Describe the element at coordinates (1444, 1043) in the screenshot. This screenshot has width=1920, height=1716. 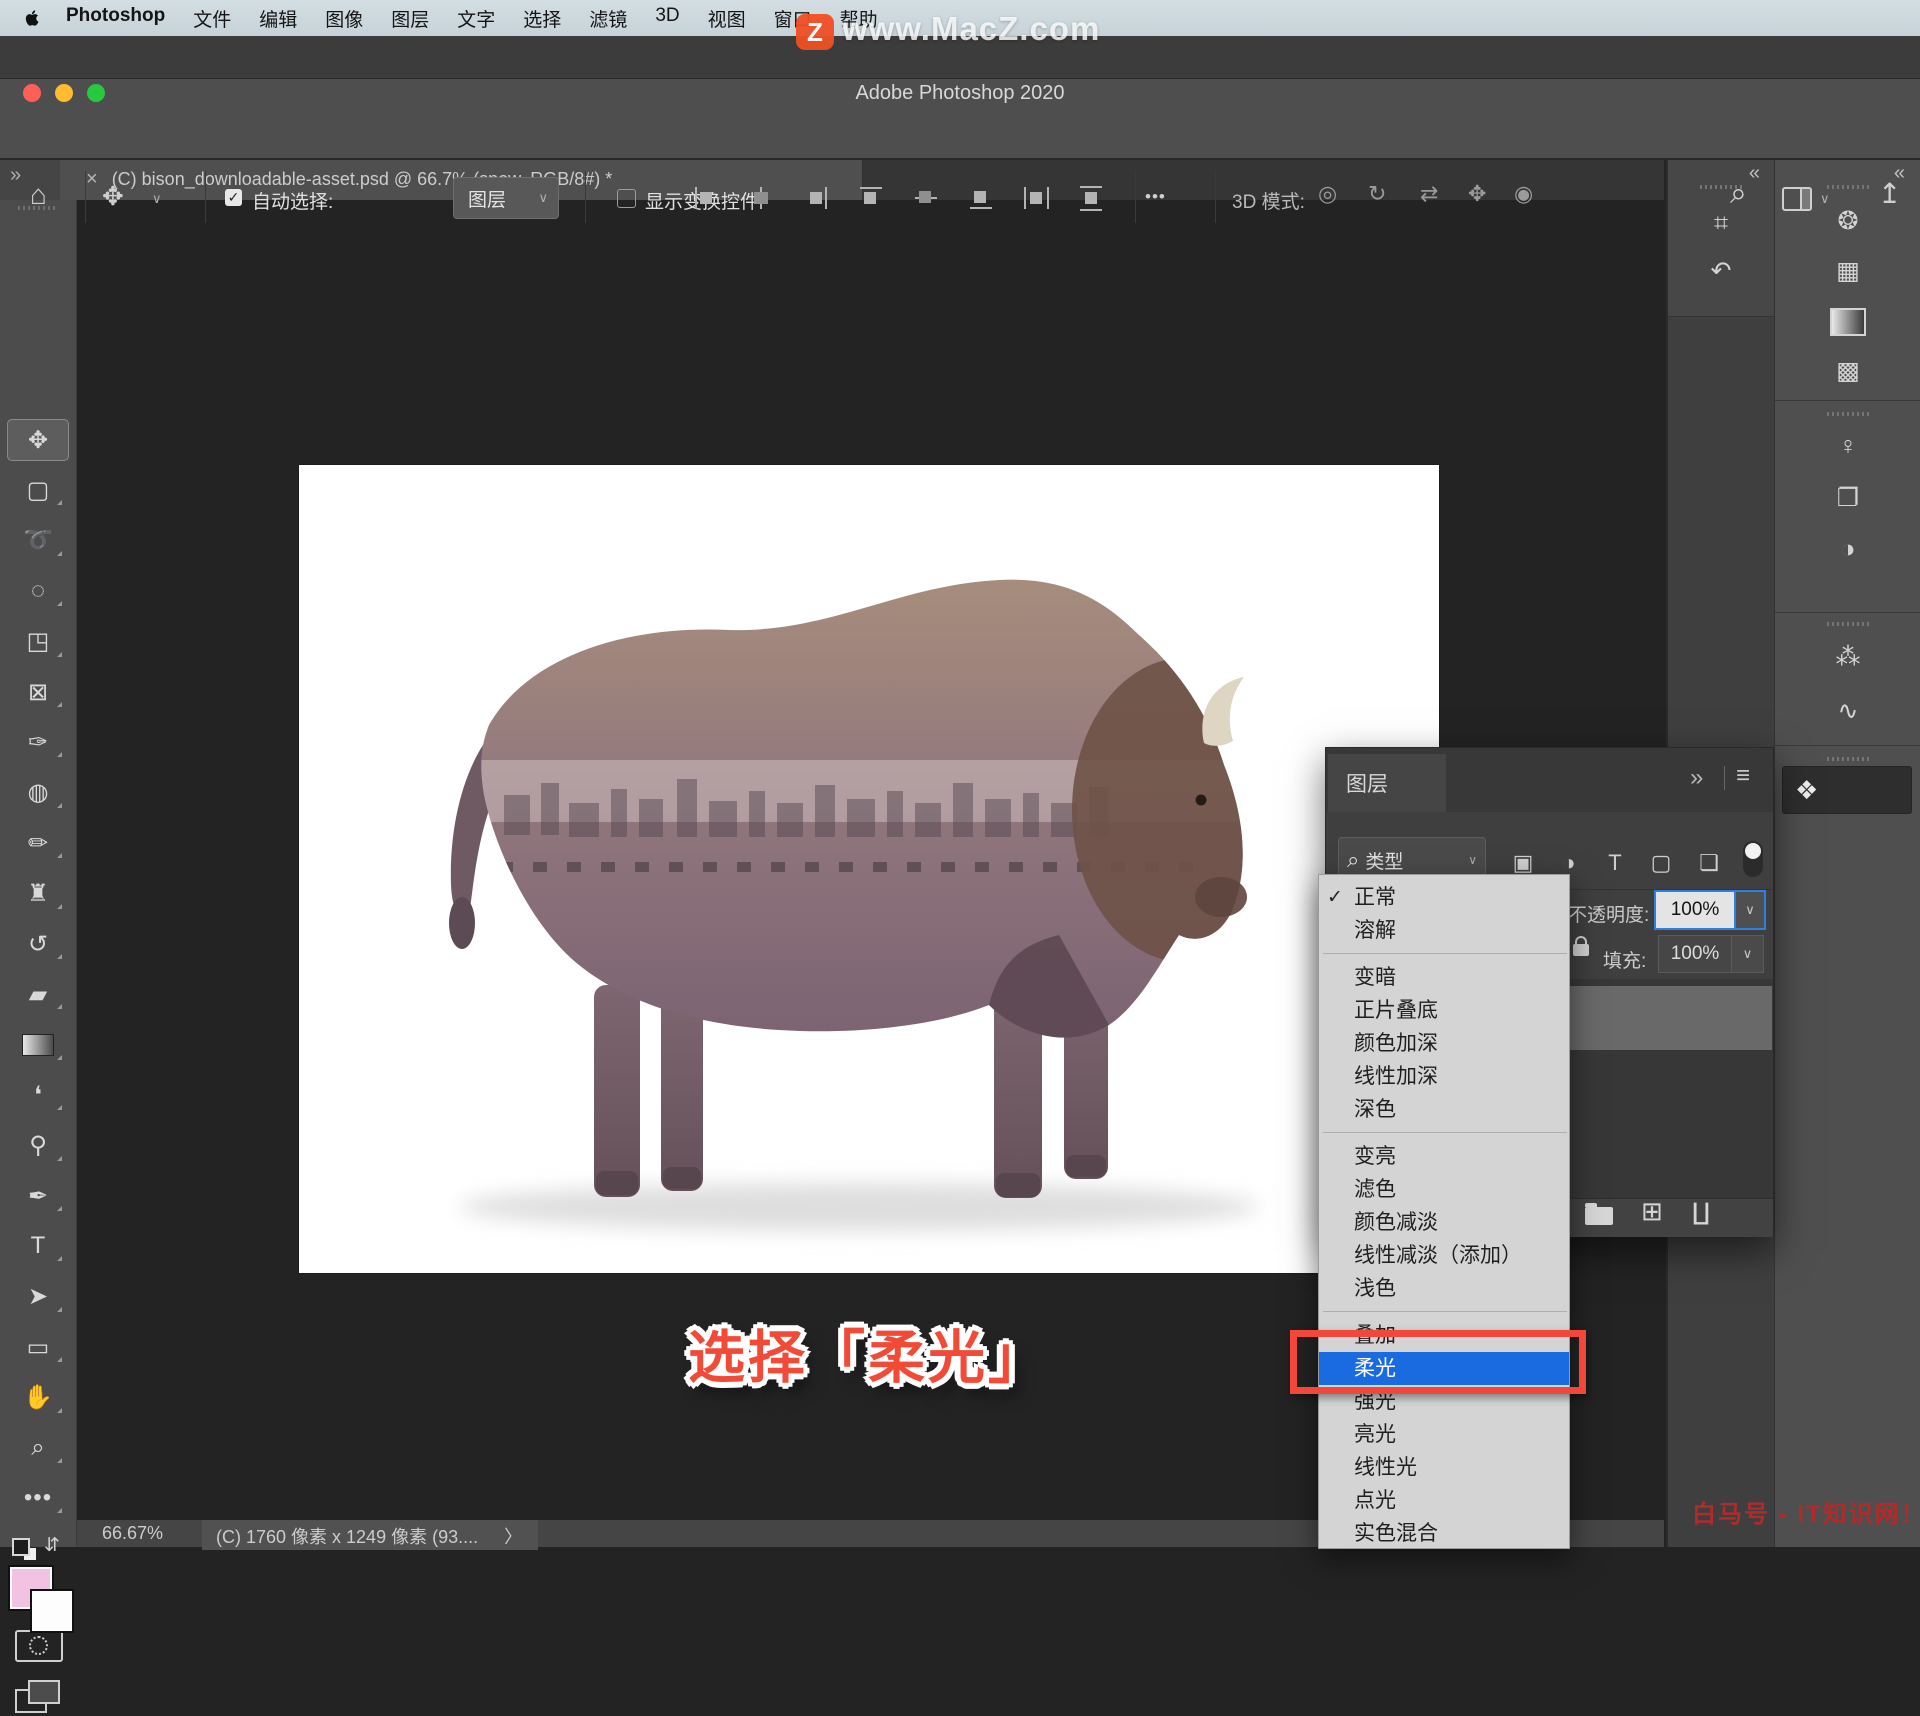
I see `blend-mode-item: 颜色加深` at that location.